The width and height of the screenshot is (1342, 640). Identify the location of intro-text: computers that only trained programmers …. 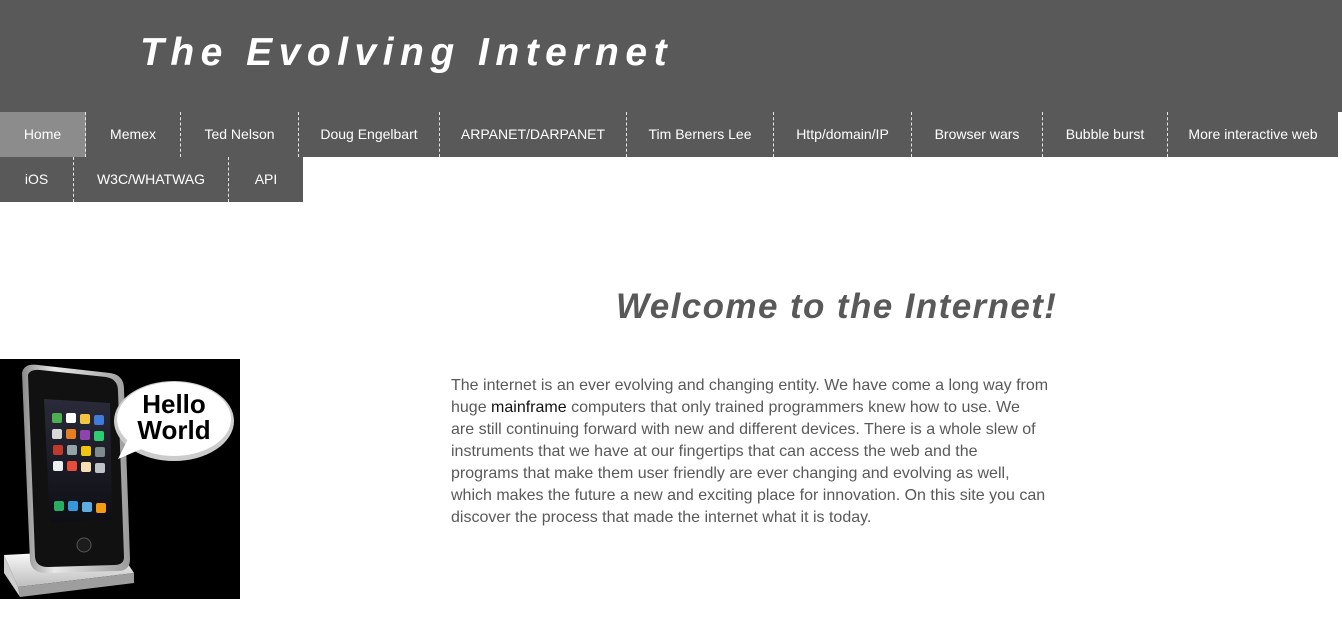
(793, 407).